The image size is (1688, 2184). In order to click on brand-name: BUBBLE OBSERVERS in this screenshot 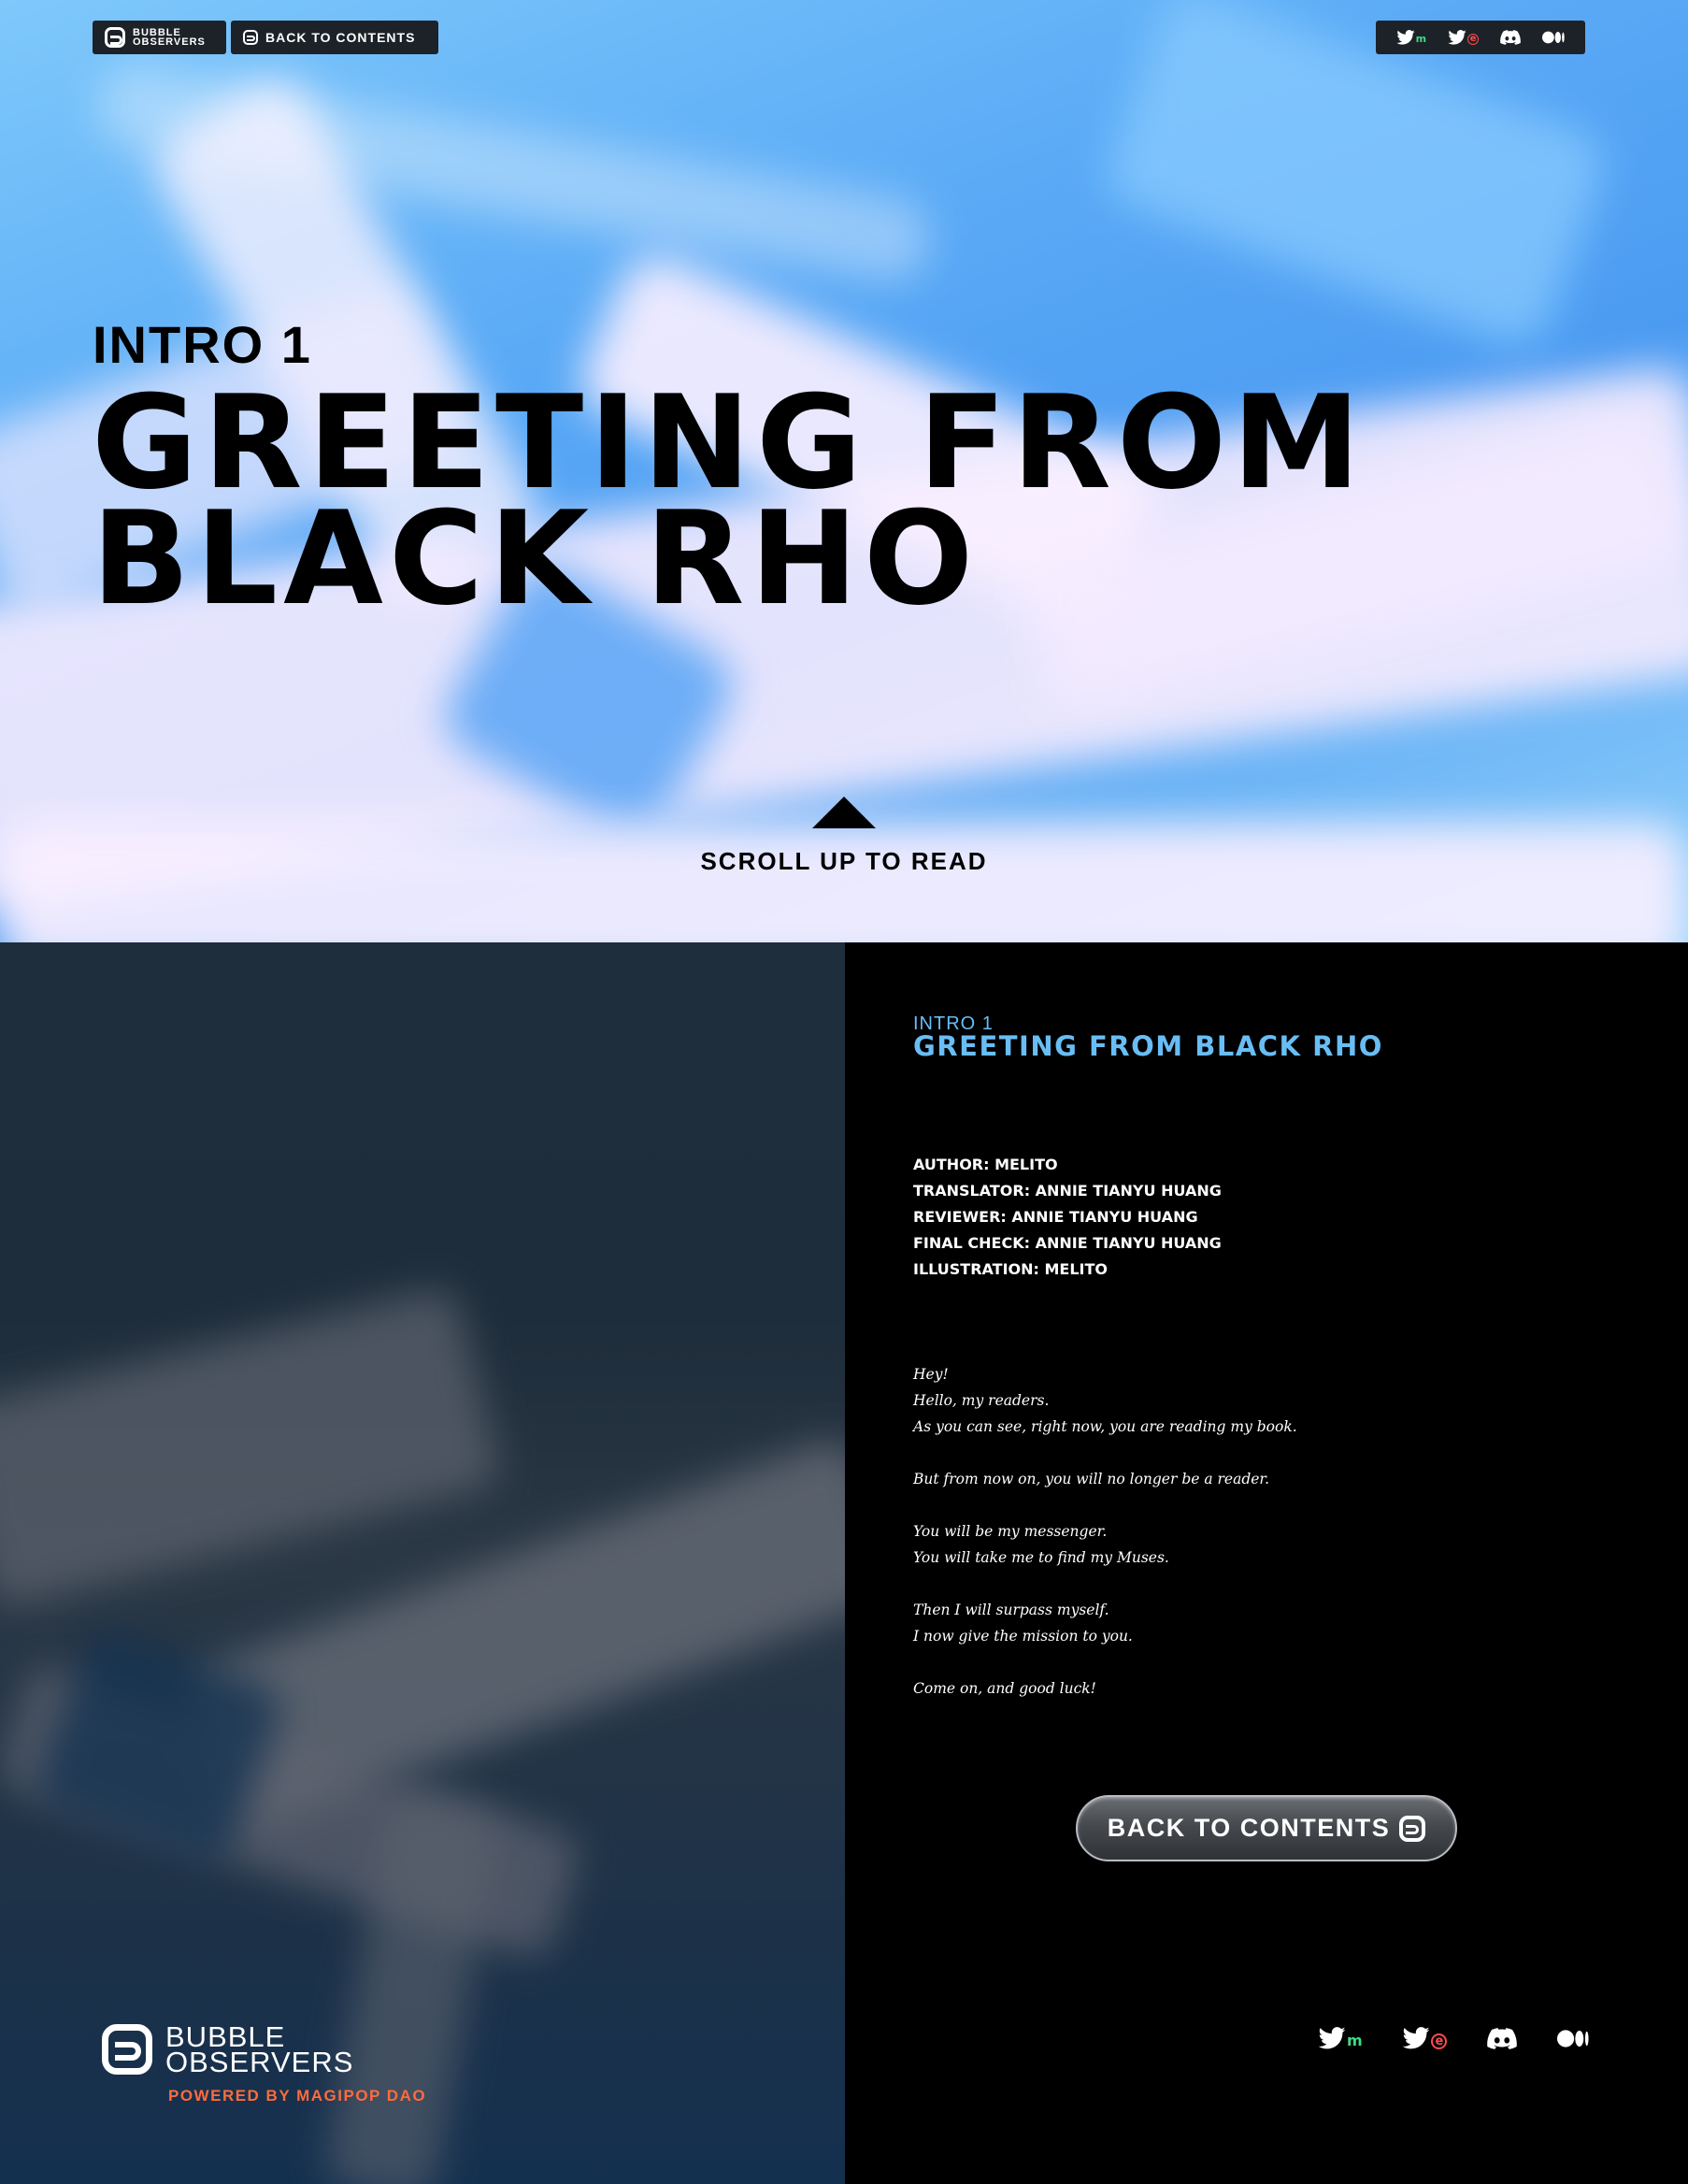, I will do `click(169, 38)`.